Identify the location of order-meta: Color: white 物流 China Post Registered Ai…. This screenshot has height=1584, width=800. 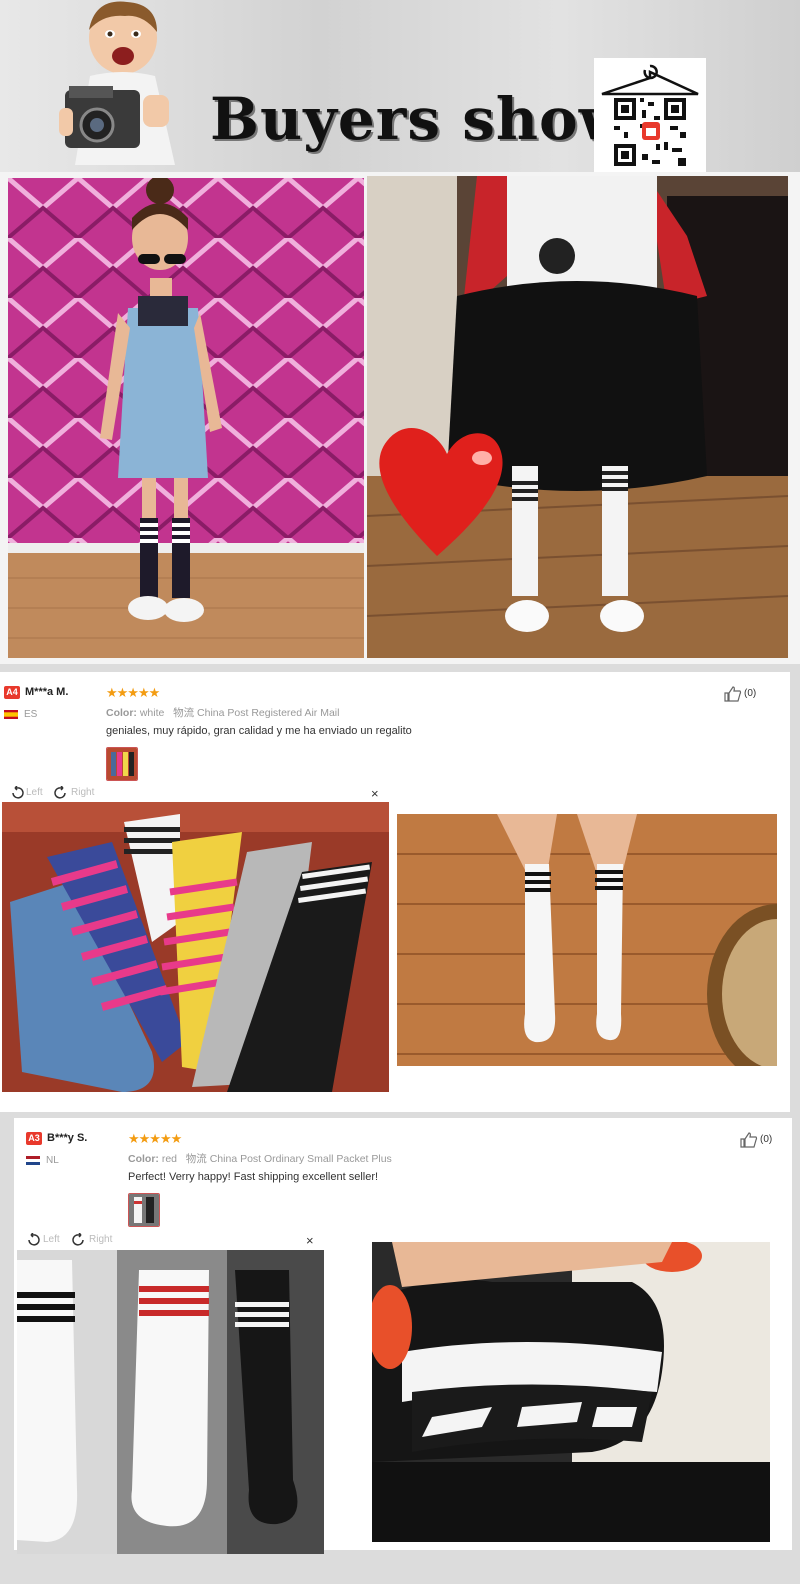
(222, 712).